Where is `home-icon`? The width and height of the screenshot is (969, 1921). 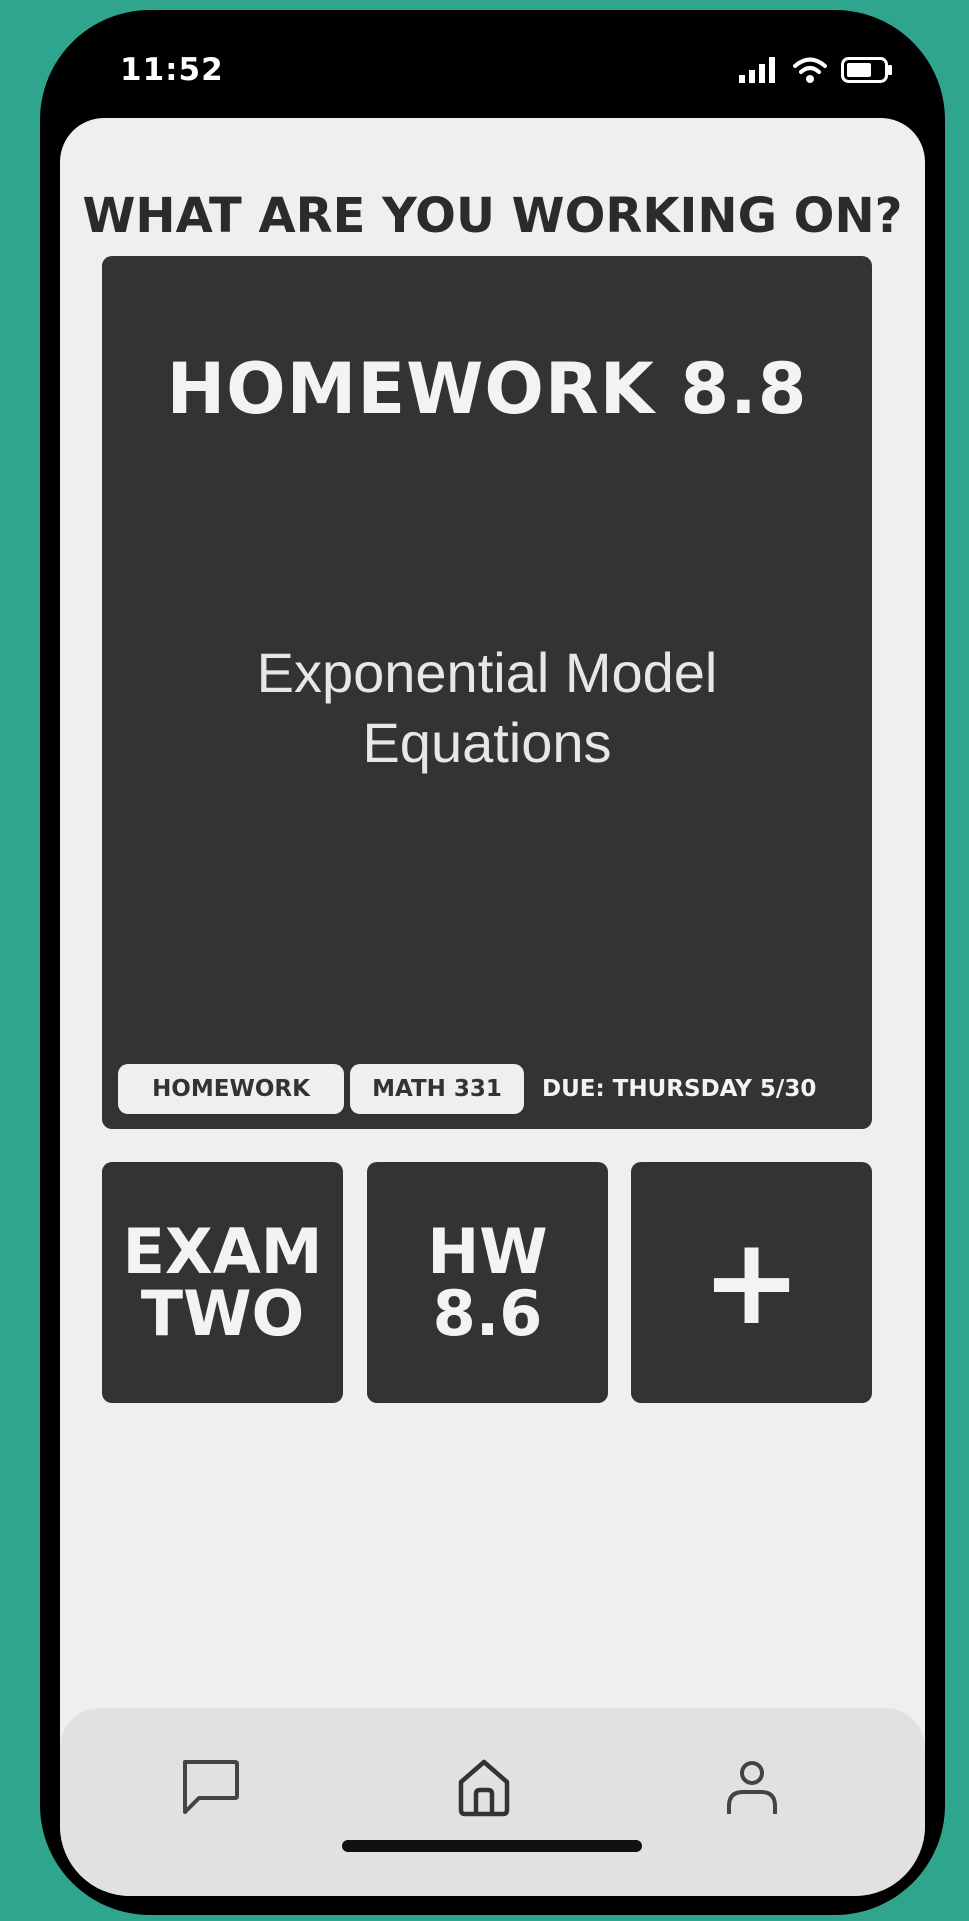 home-icon is located at coordinates (484, 1788).